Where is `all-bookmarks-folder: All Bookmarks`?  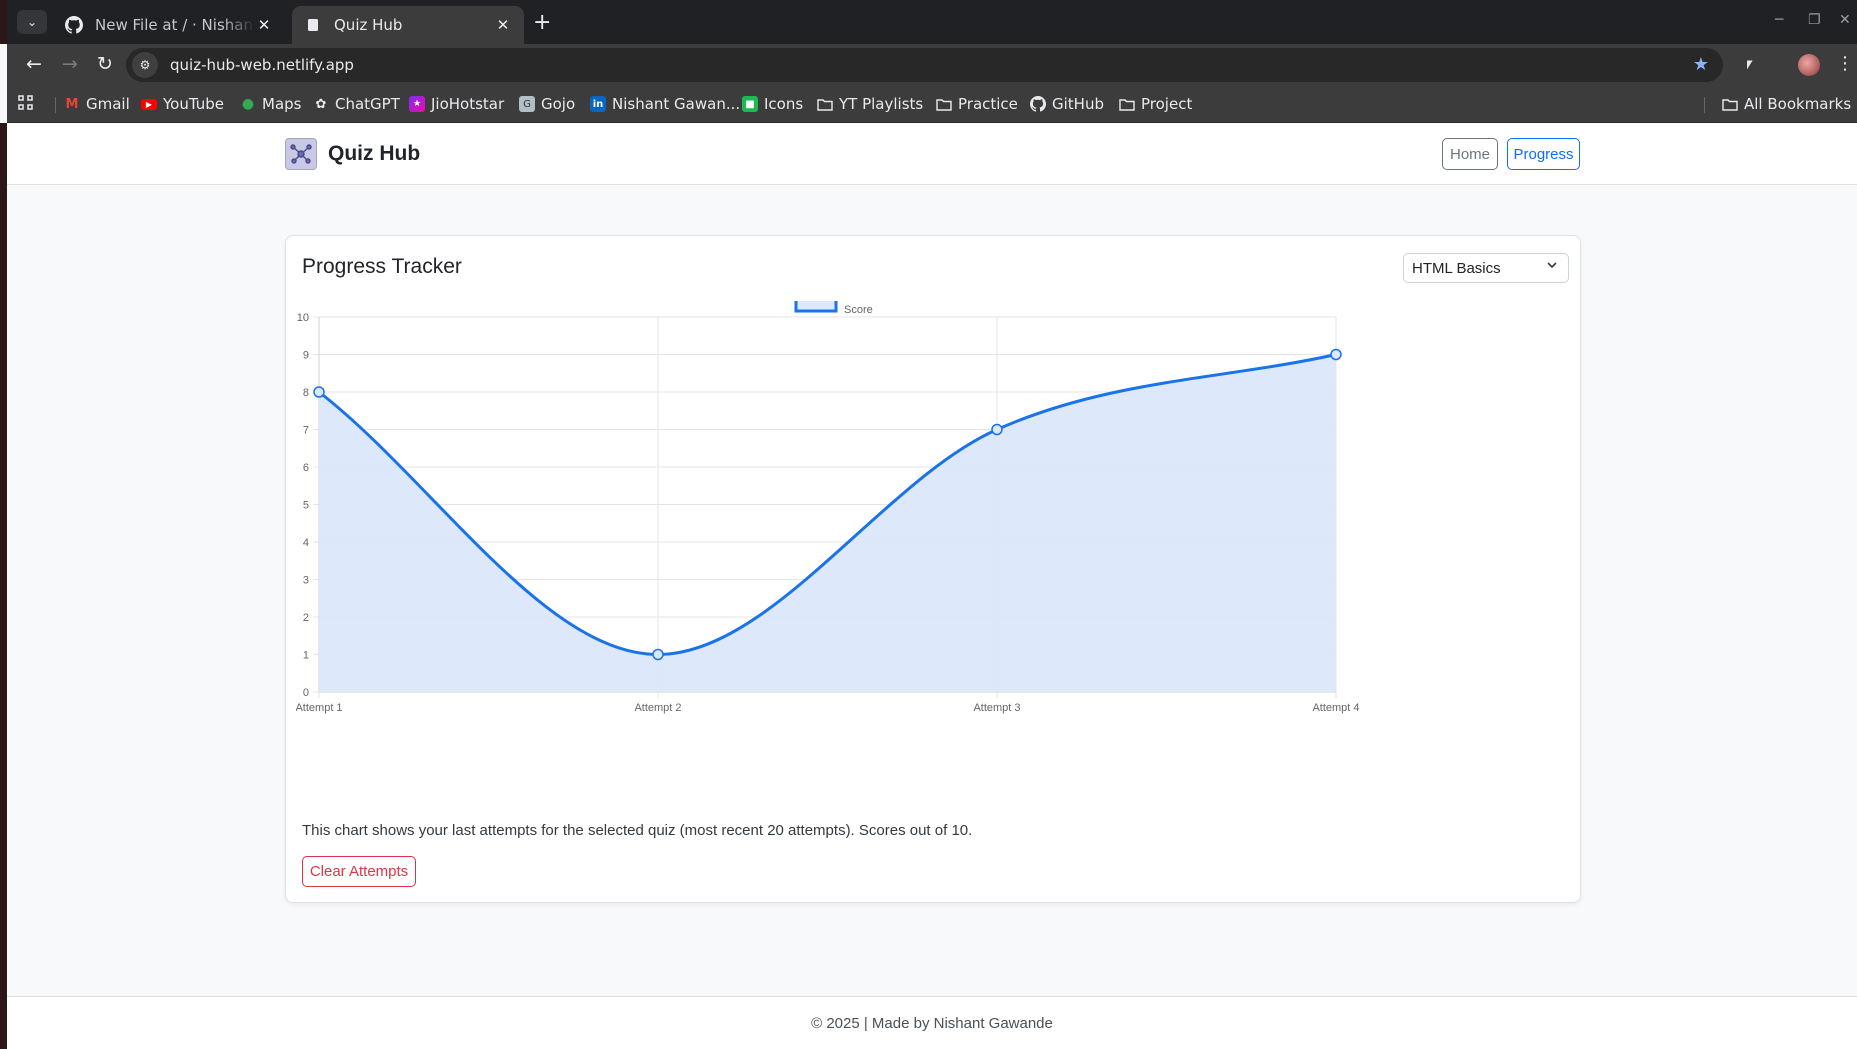
all-bookmarks-folder: All Bookmarks is located at coordinates (1786, 104).